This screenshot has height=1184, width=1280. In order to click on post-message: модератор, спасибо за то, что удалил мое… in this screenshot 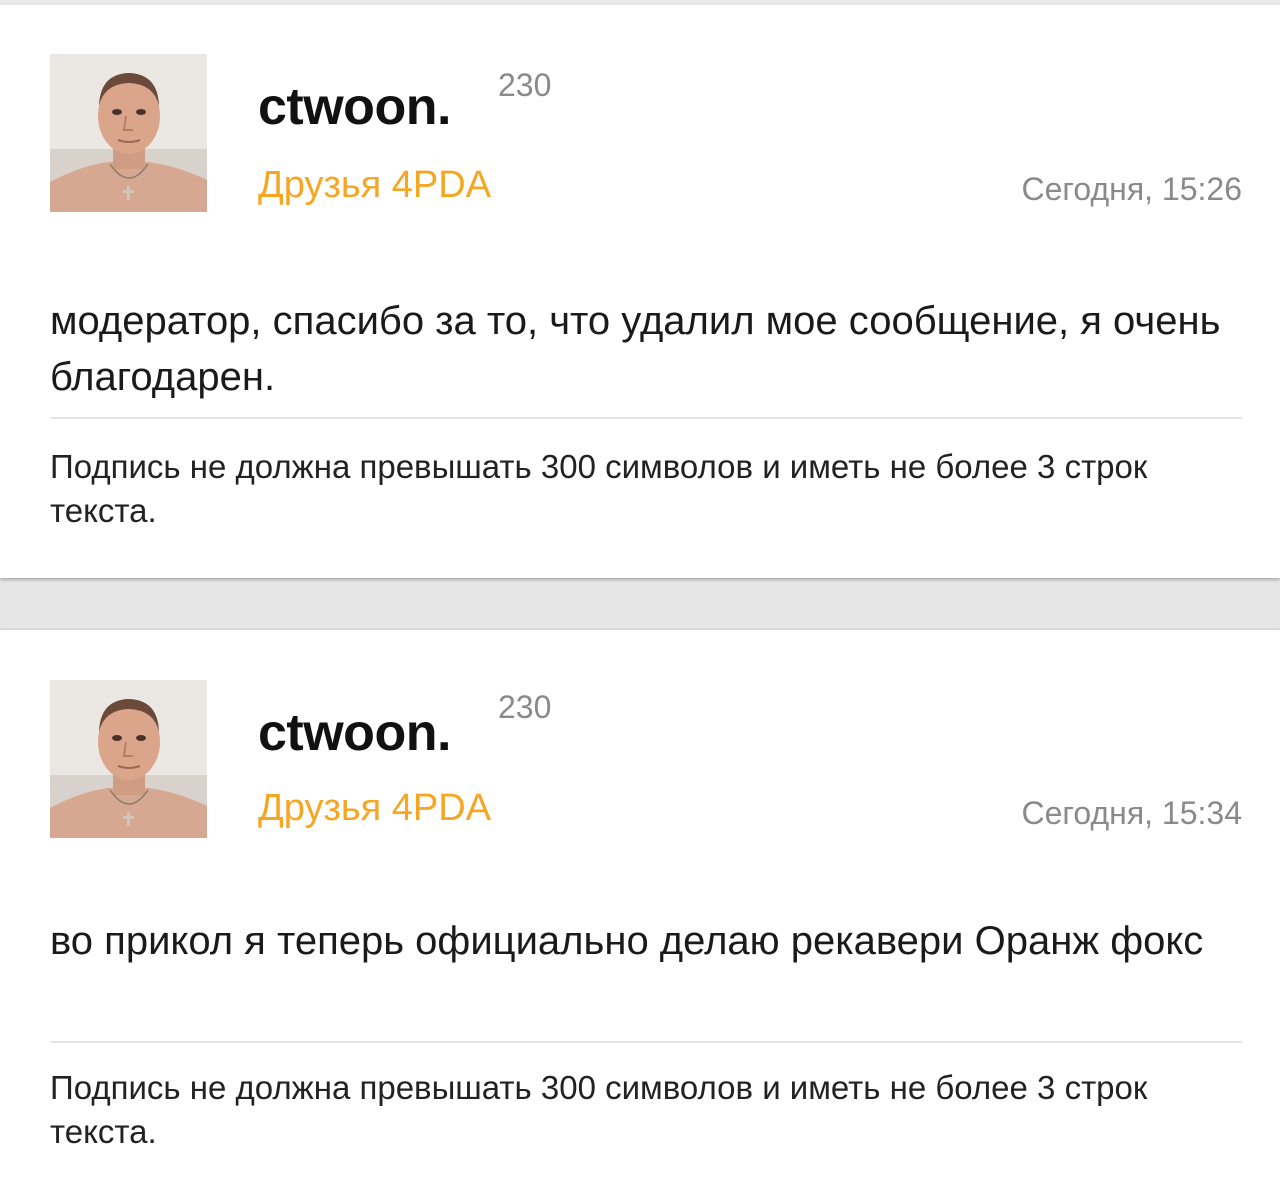, I will do `click(635, 349)`.